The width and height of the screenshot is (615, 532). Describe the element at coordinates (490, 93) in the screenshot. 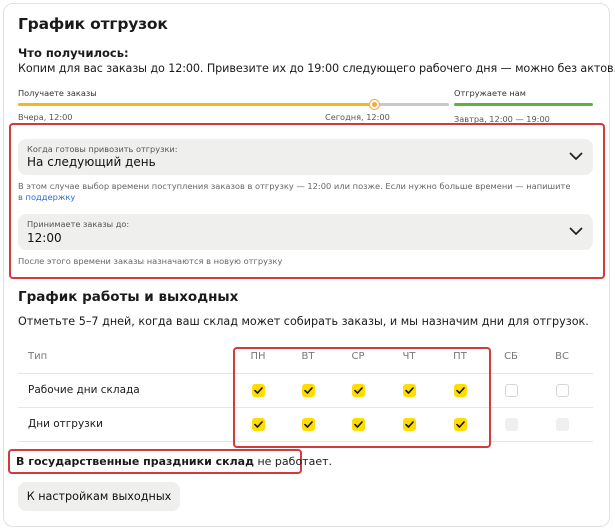

I see `timeline-ship-label: Отгружаете нам` at that location.